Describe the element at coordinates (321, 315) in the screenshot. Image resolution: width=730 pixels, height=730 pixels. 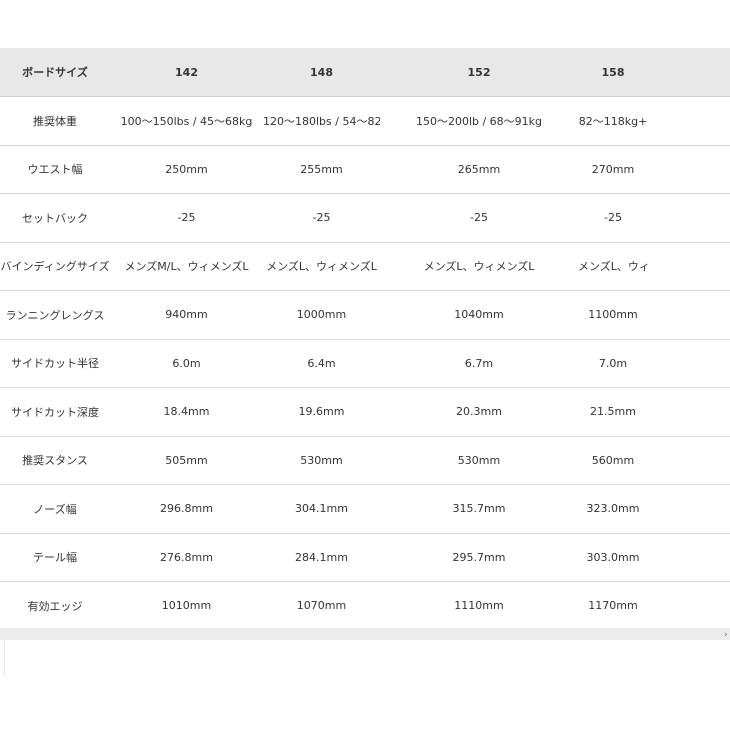
I see `table-cell: 1000mm` at that location.